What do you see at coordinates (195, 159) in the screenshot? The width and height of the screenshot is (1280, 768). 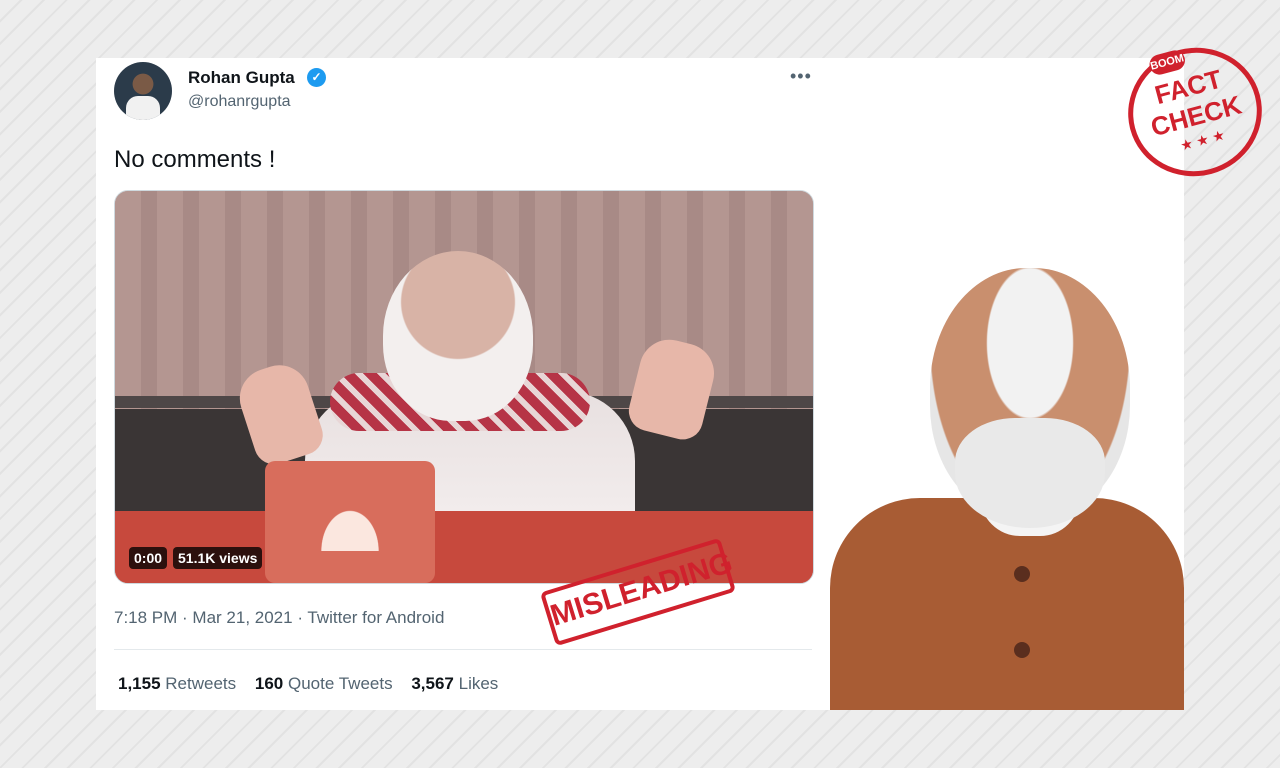 I see `tweet-text: No comments !` at bounding box center [195, 159].